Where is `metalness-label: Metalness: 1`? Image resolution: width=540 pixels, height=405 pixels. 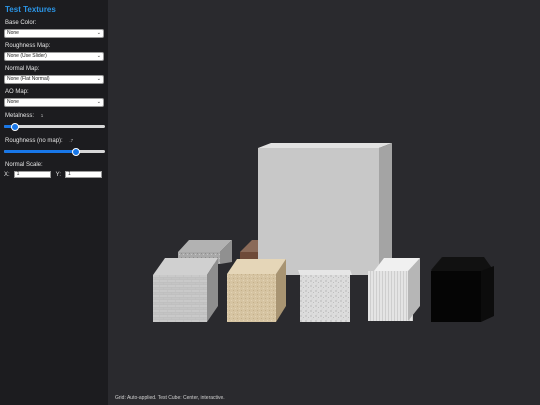 metalness-label: Metalness: 1 is located at coordinates (54, 116).